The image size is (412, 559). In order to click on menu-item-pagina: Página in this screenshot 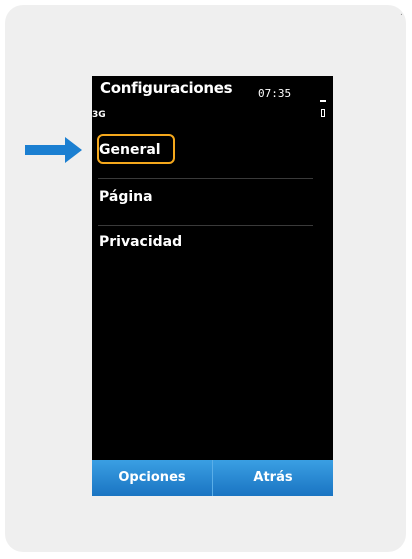, I will do `click(203, 197)`.